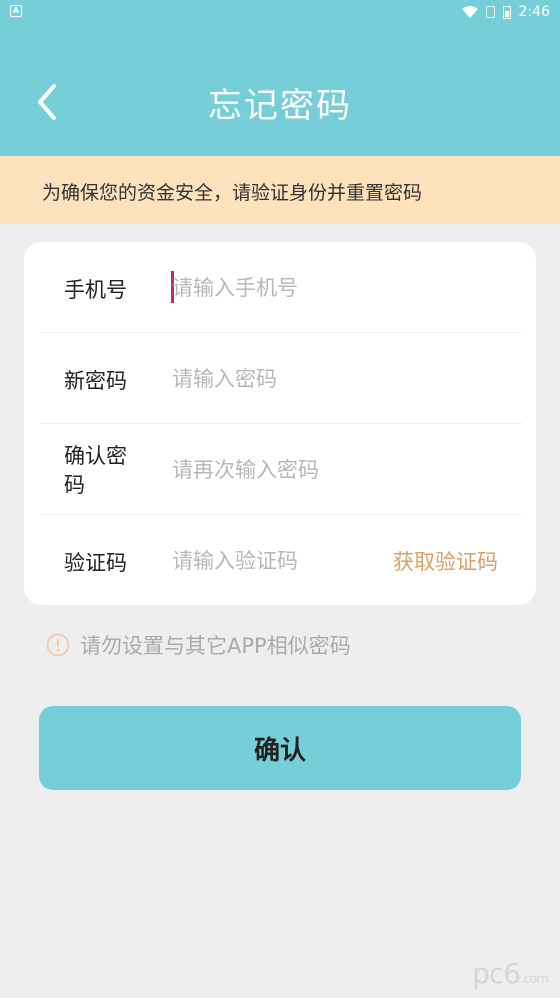 The width and height of the screenshot is (560, 998). What do you see at coordinates (58, 645) in the screenshot?
I see `warning-circle-icon` at bounding box center [58, 645].